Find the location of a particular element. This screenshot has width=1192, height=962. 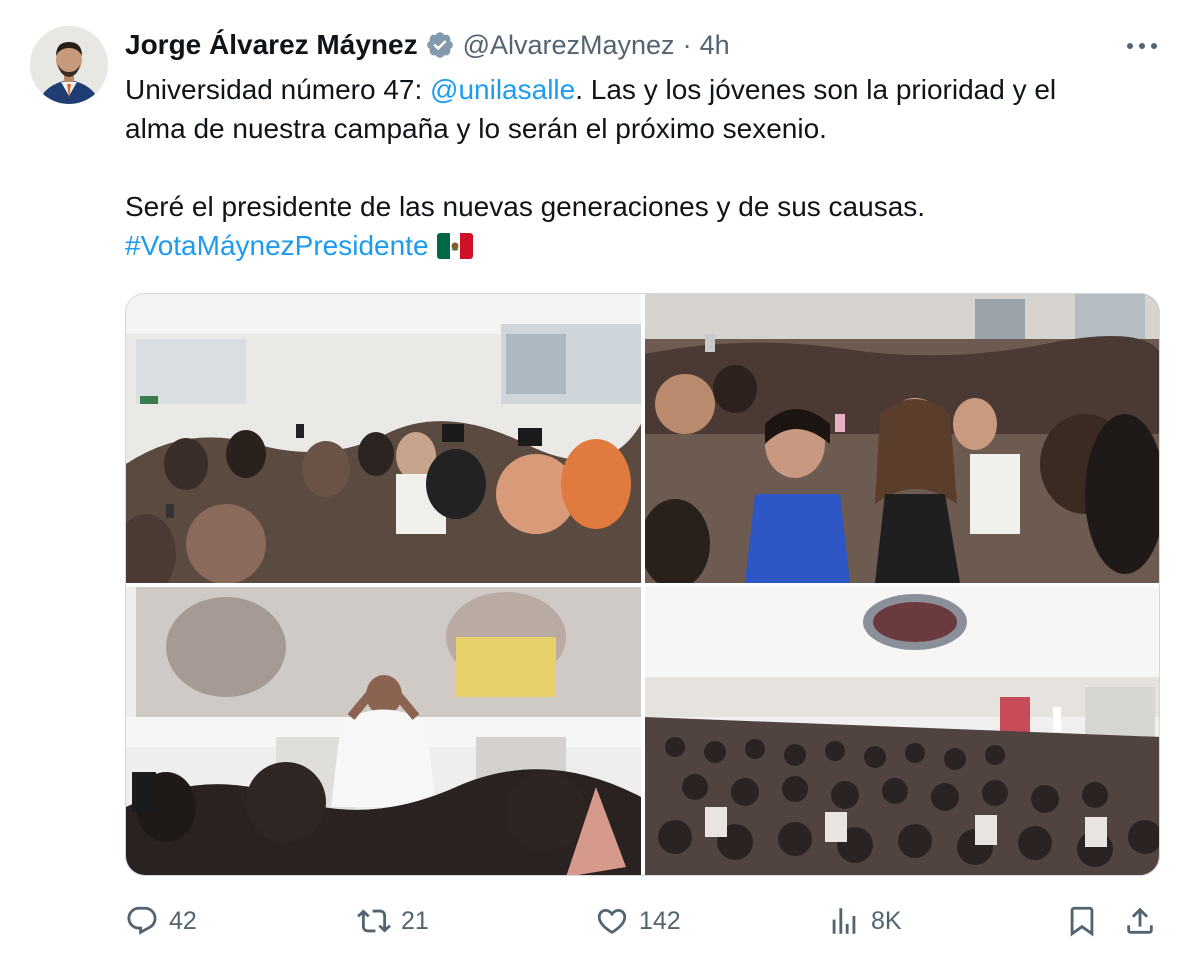

bookmark-button is located at coordinates (1082, 921).